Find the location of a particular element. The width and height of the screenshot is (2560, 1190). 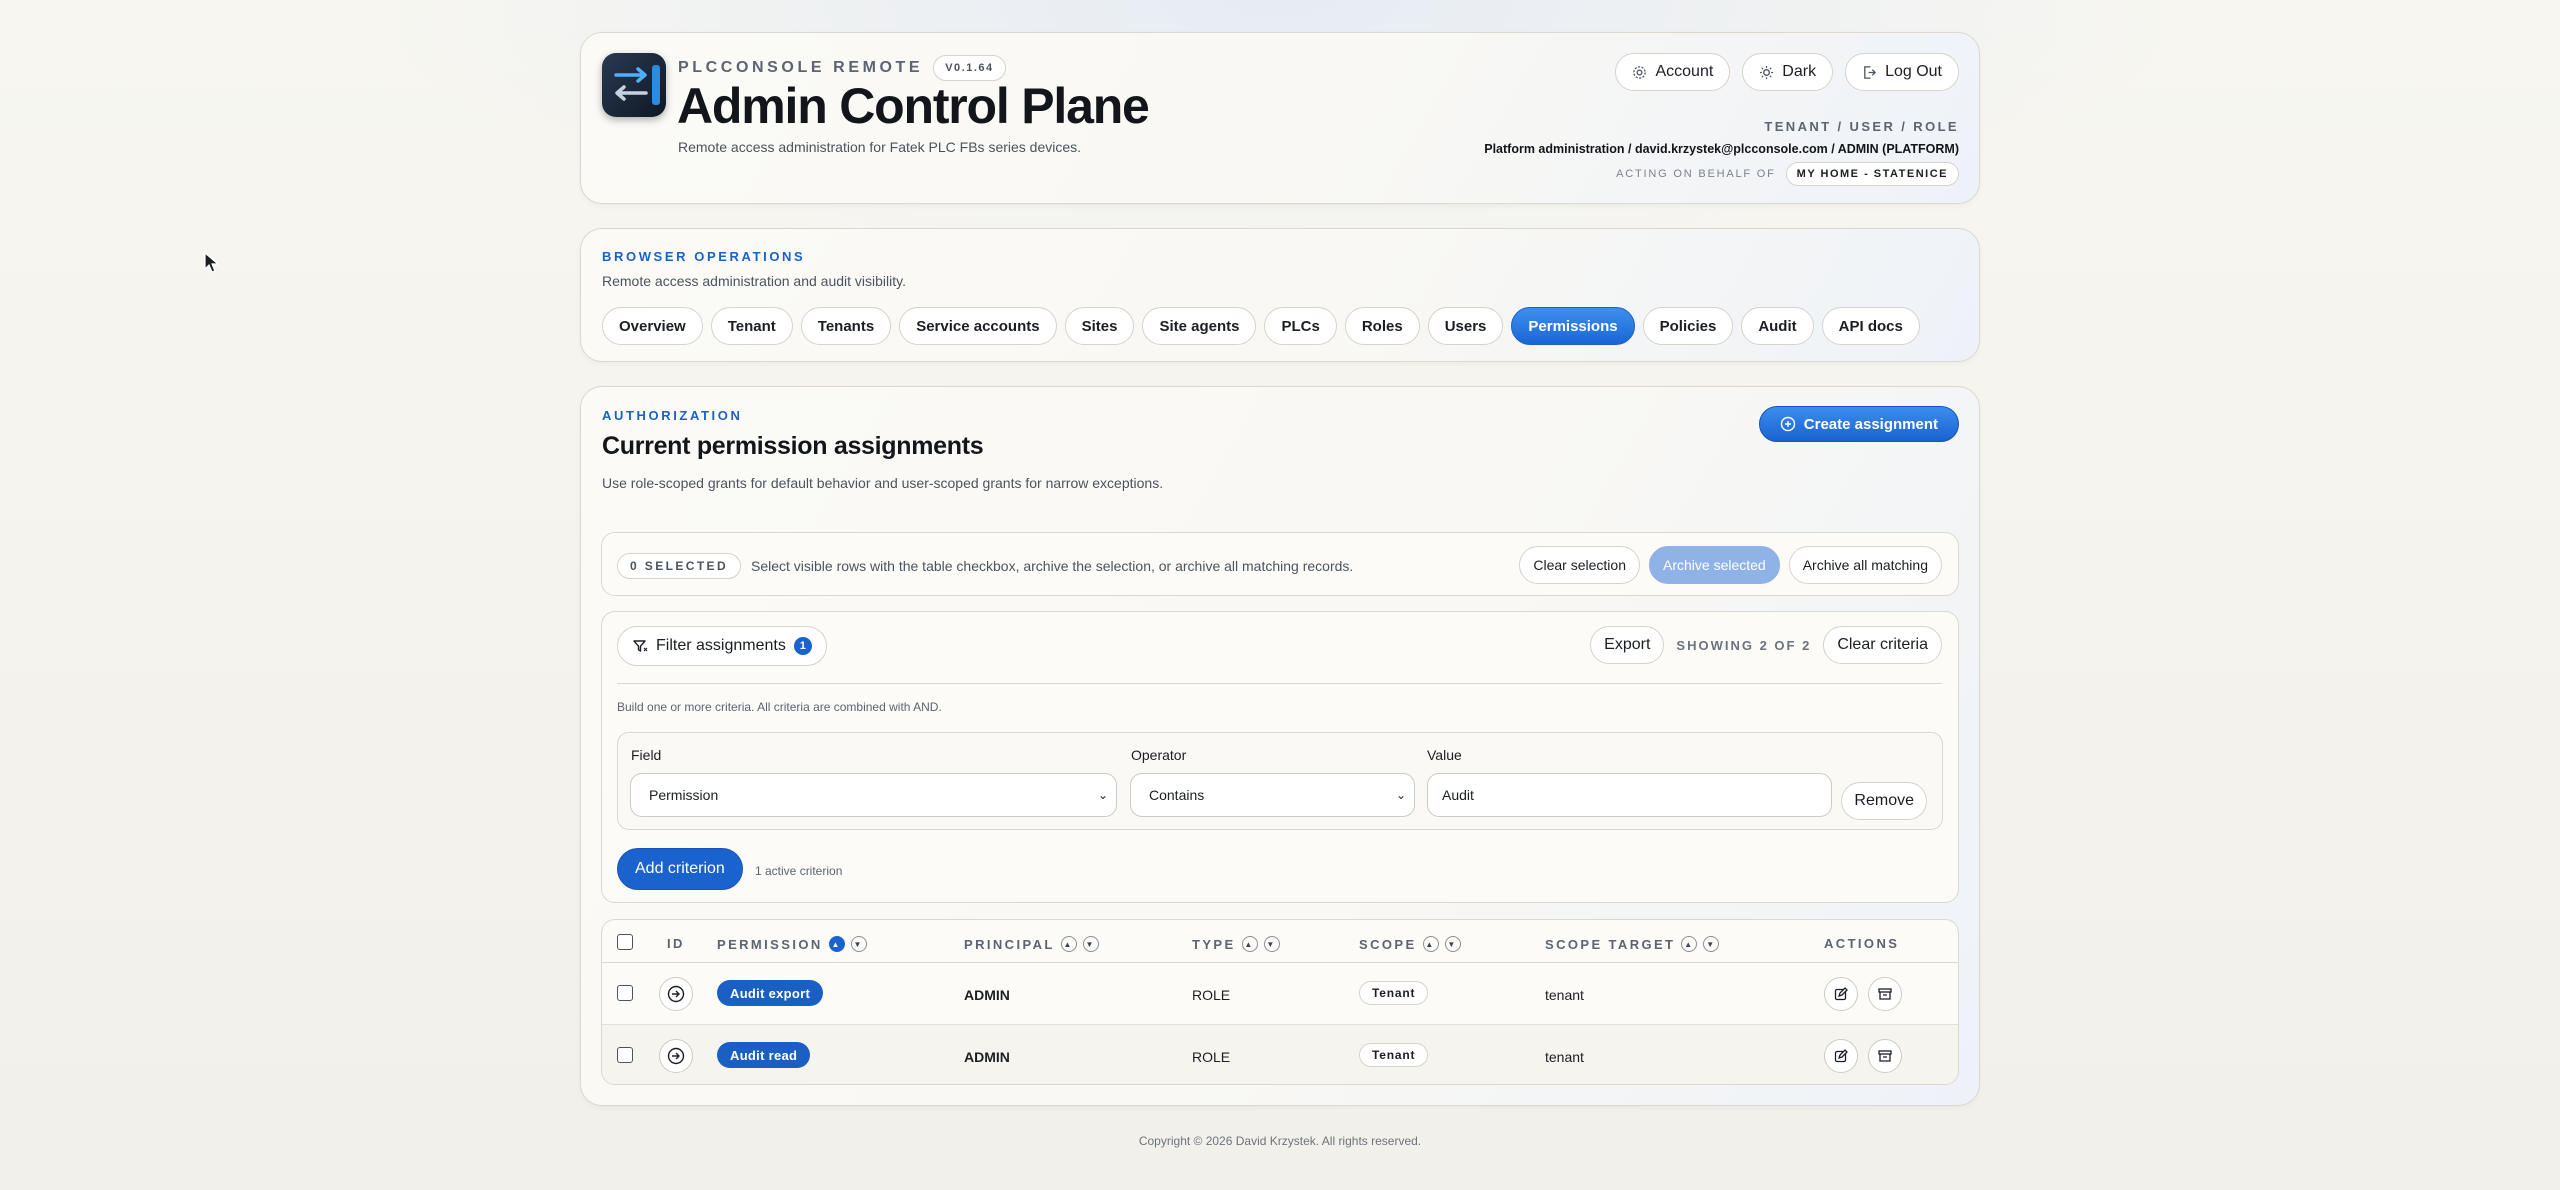

column-header-actions: ACTIONS is located at coordinates (1861, 943).